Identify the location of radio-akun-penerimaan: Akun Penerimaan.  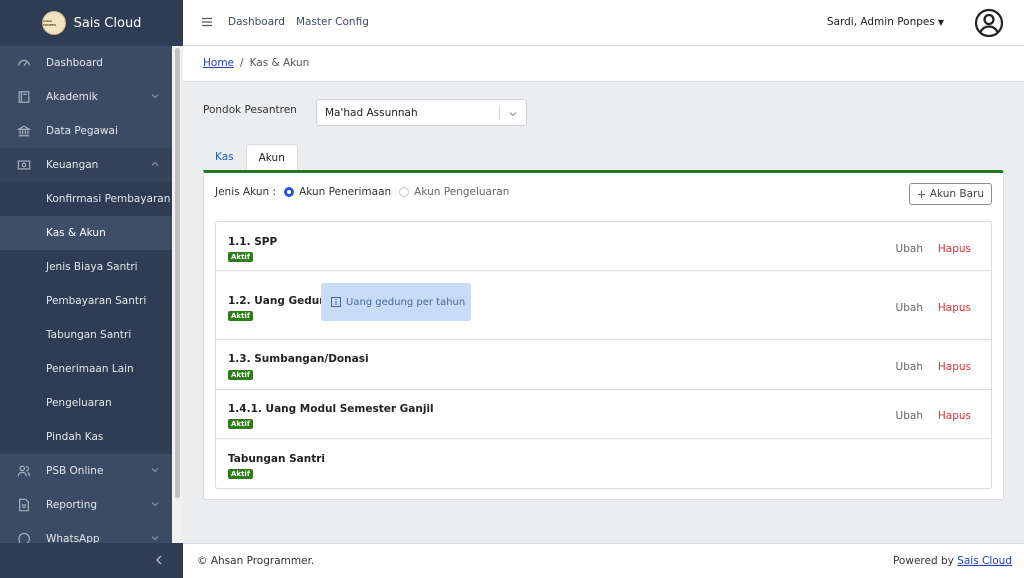
(337, 192).